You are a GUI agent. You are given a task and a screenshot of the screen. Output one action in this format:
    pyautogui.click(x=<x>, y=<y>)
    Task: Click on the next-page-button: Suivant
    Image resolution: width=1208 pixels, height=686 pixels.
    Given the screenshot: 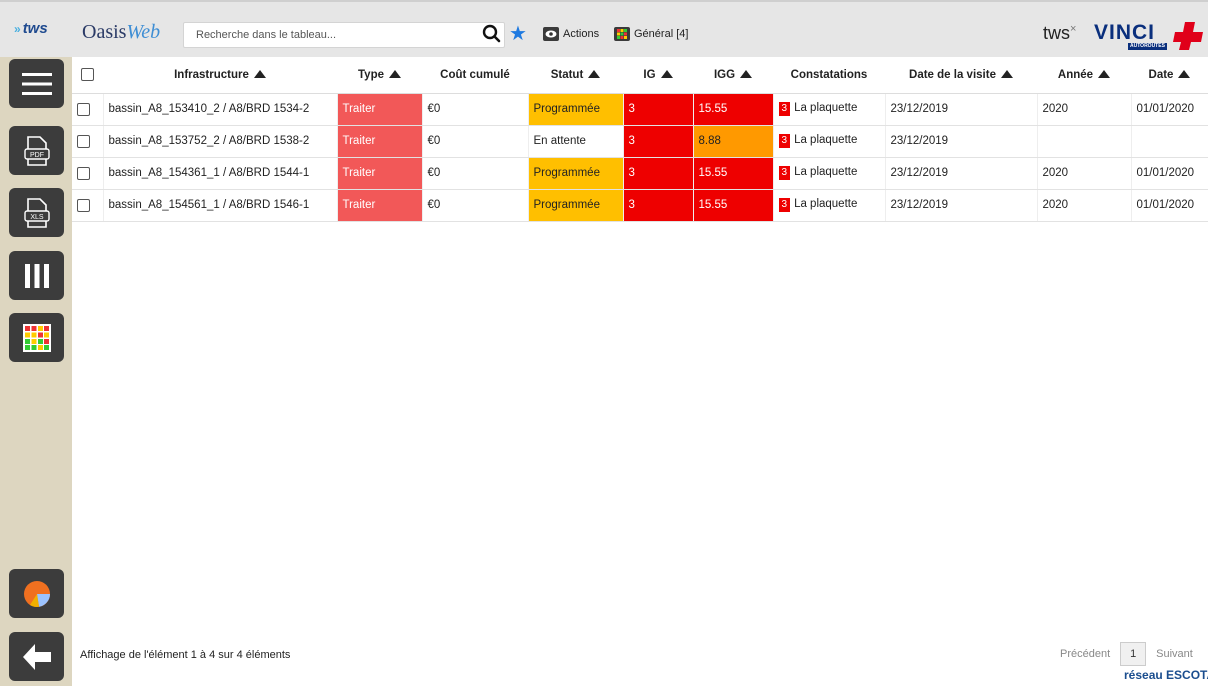 What is the action you would take?
    pyautogui.click(x=1174, y=654)
    